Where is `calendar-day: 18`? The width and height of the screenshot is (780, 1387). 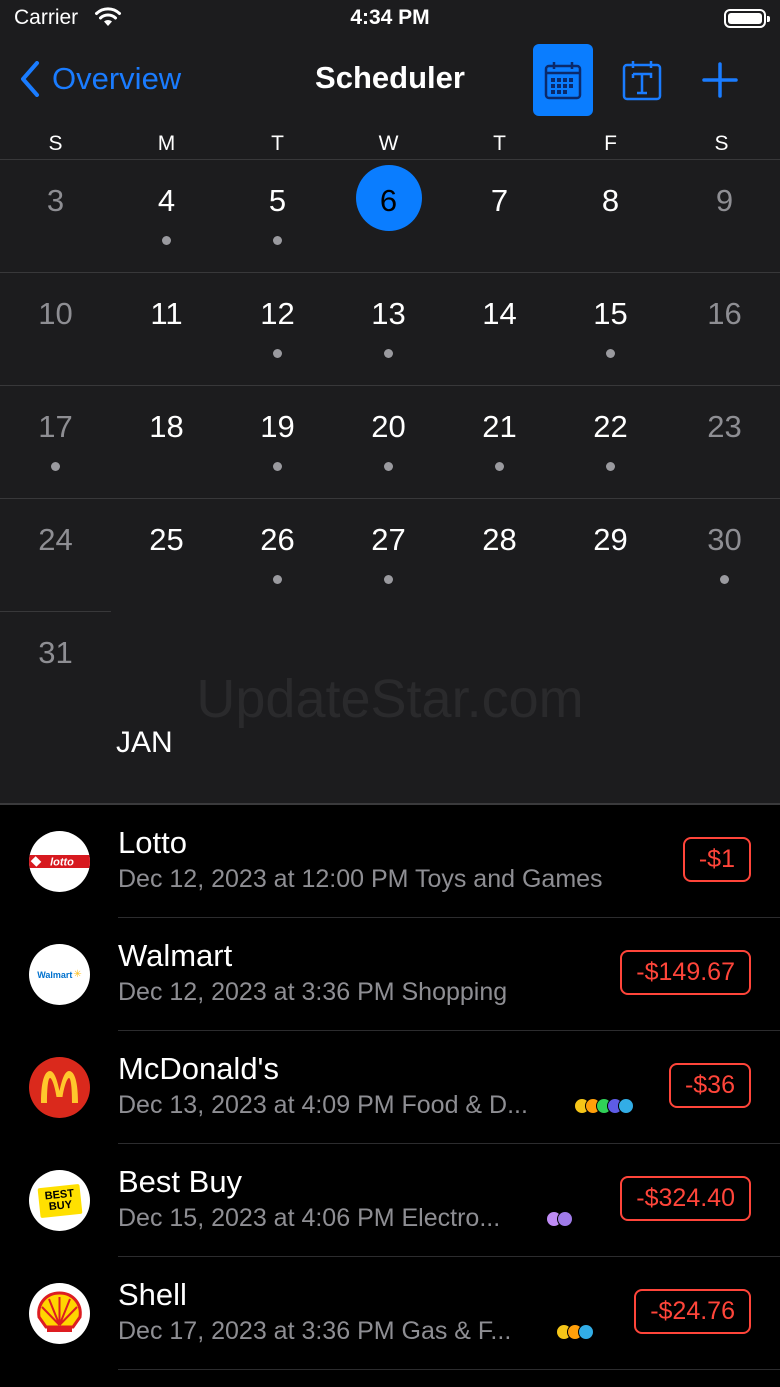
calendar-day: 18 is located at coordinates (166, 441).